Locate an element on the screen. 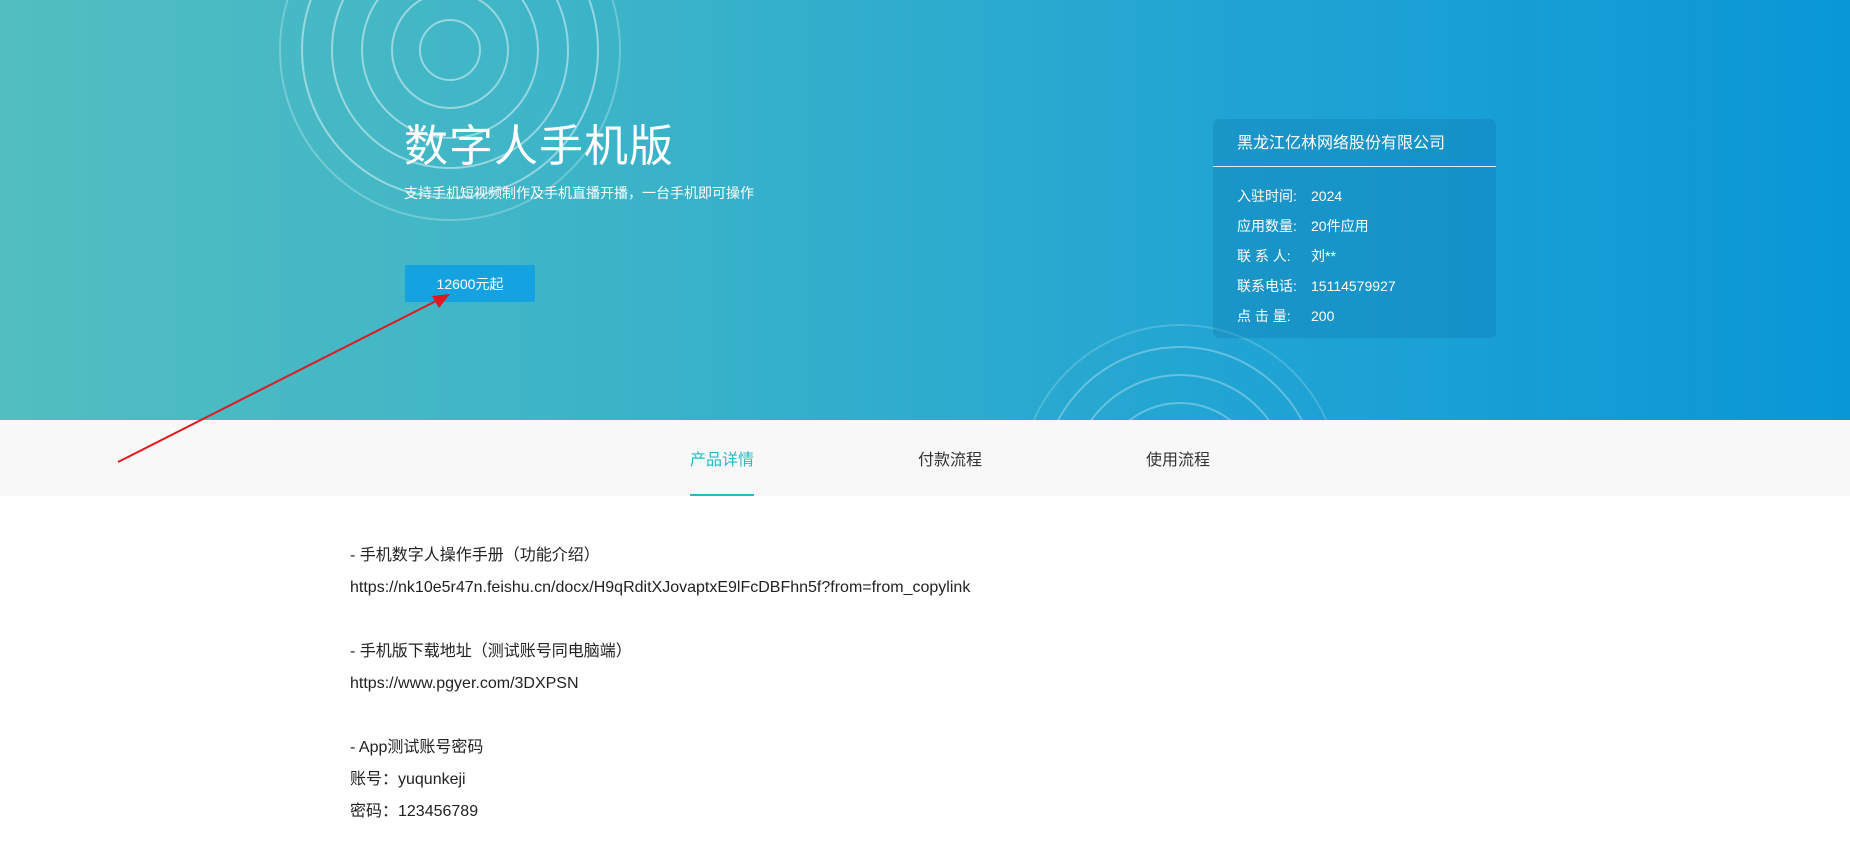 The image size is (1850, 847). info-value: 20件应用 is located at coordinates (1340, 226).